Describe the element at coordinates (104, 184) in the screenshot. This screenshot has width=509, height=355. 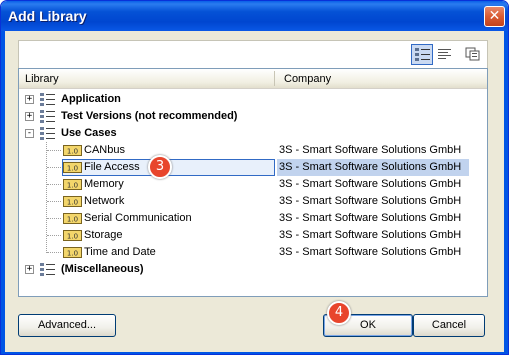
I see `tree-item-label: Memory` at that location.